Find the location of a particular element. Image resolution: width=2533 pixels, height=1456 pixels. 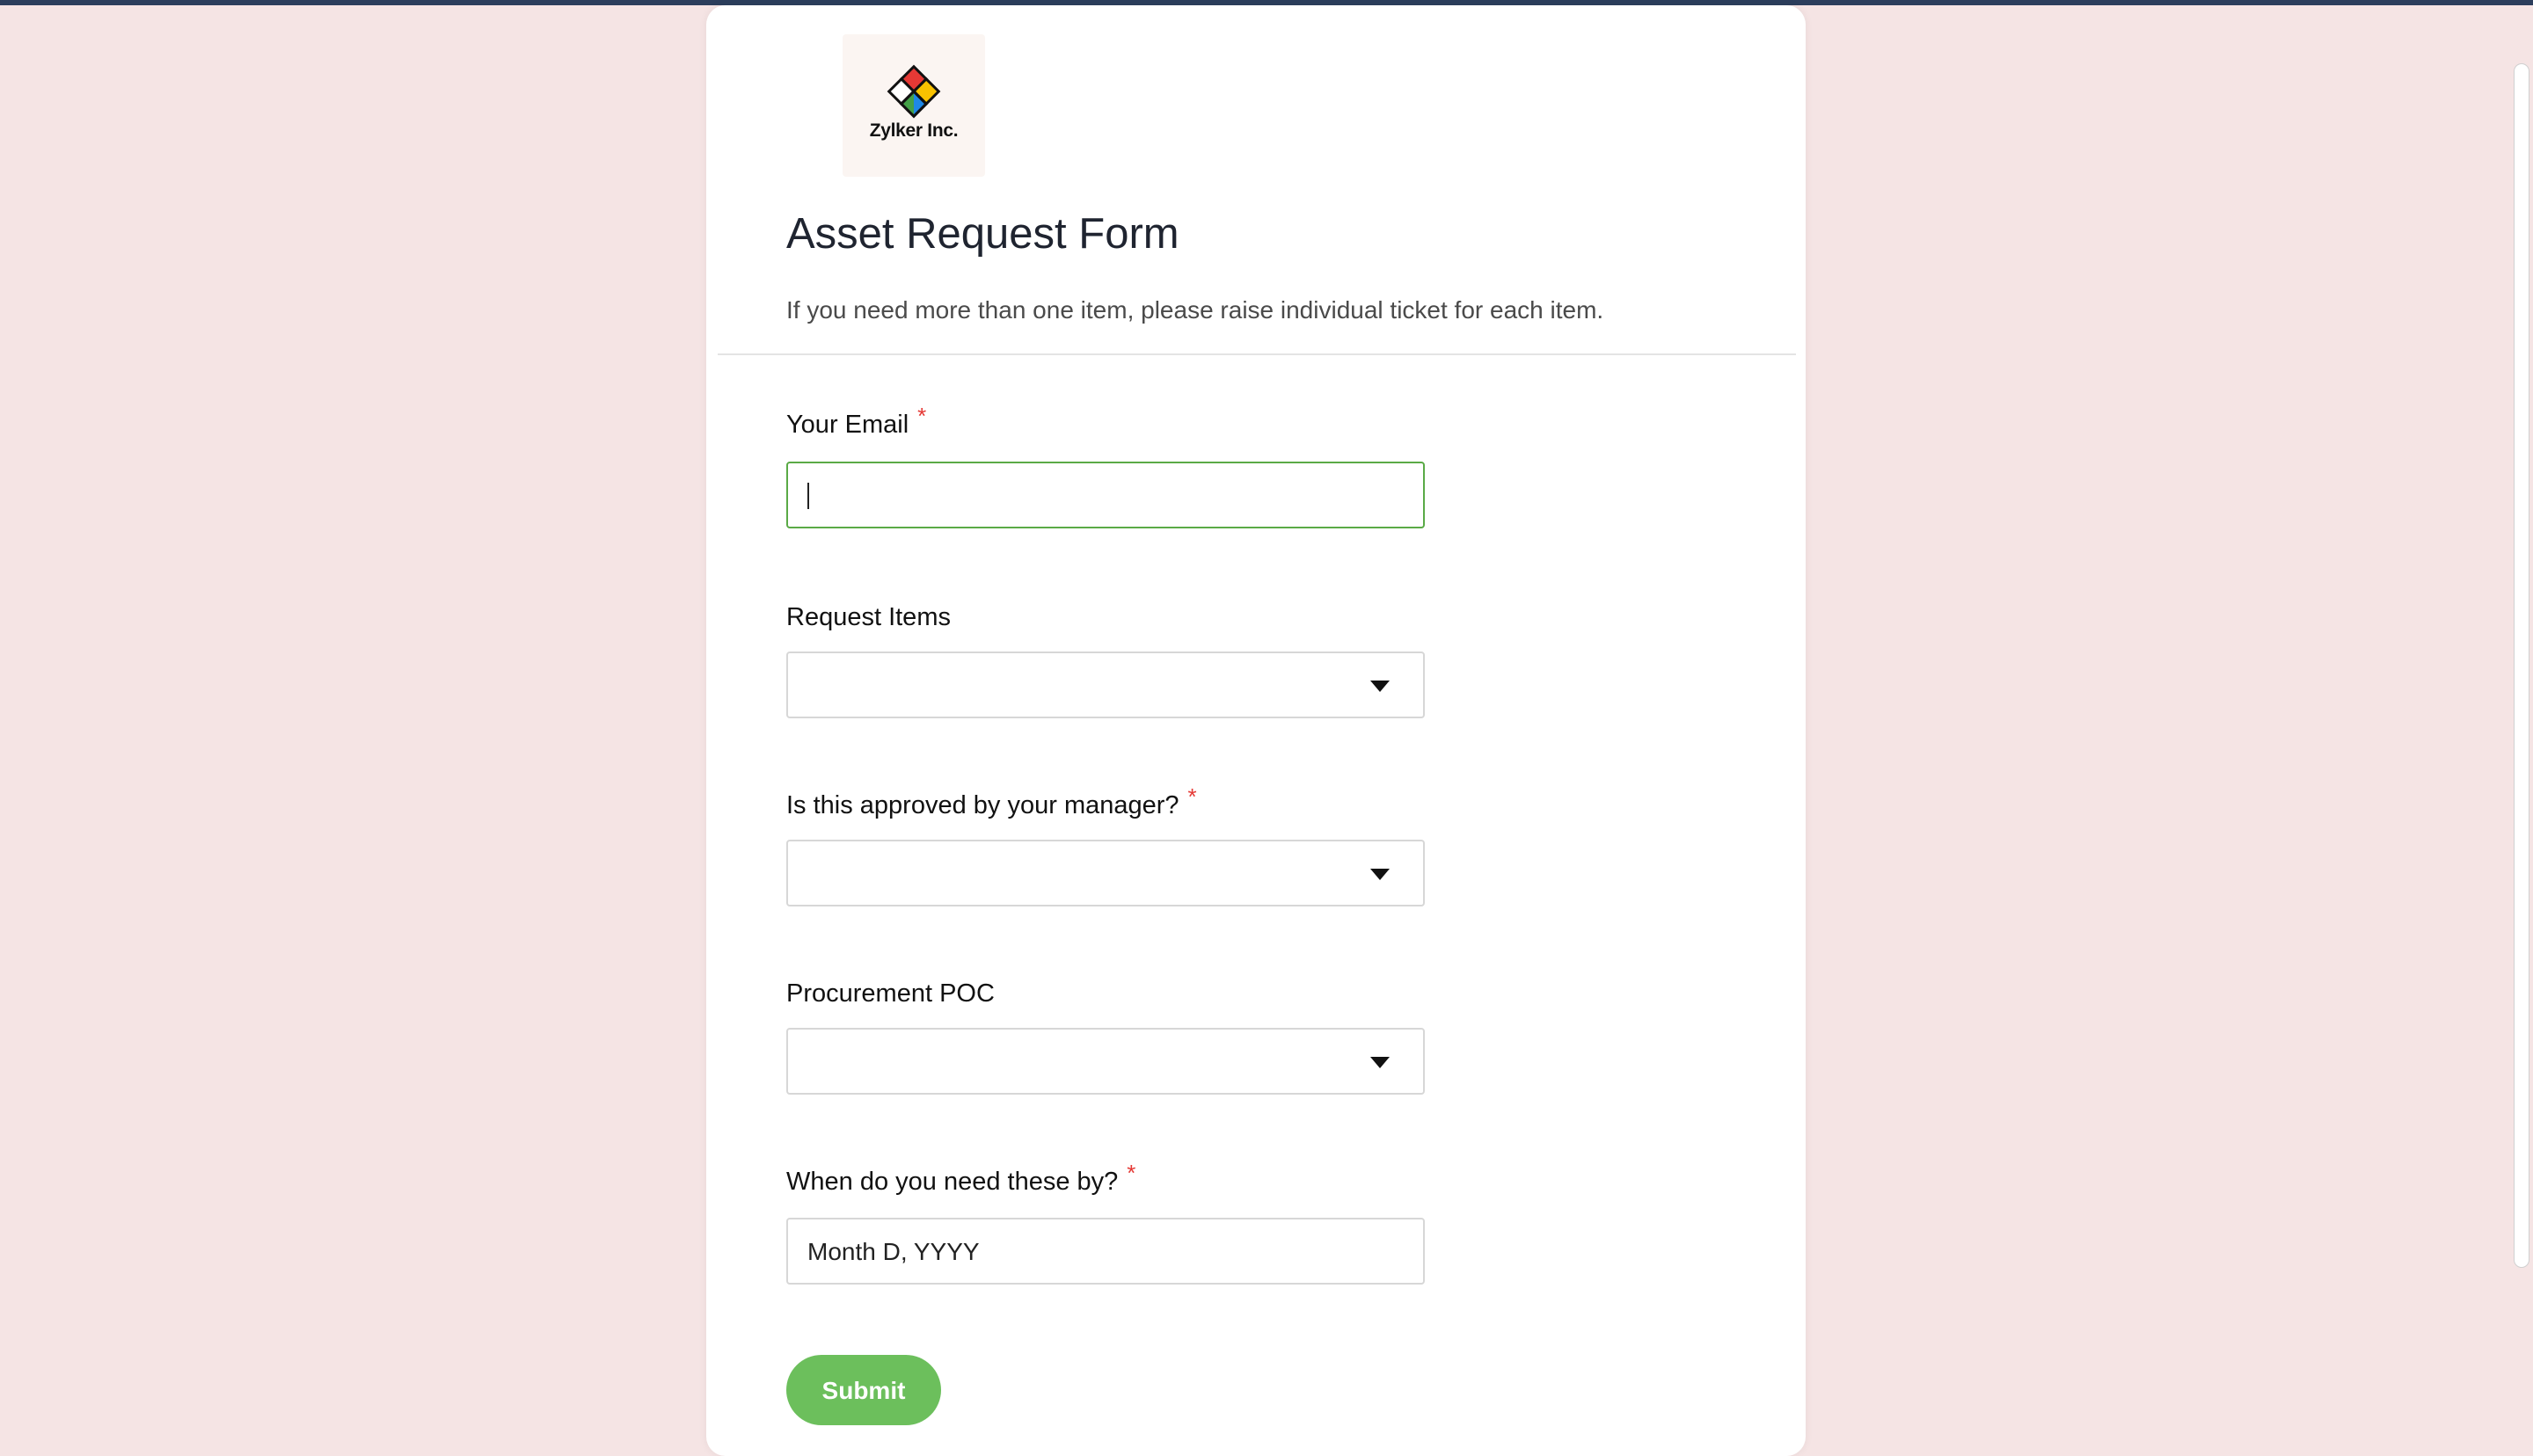

scrollbar is located at coordinates (2522, 665).